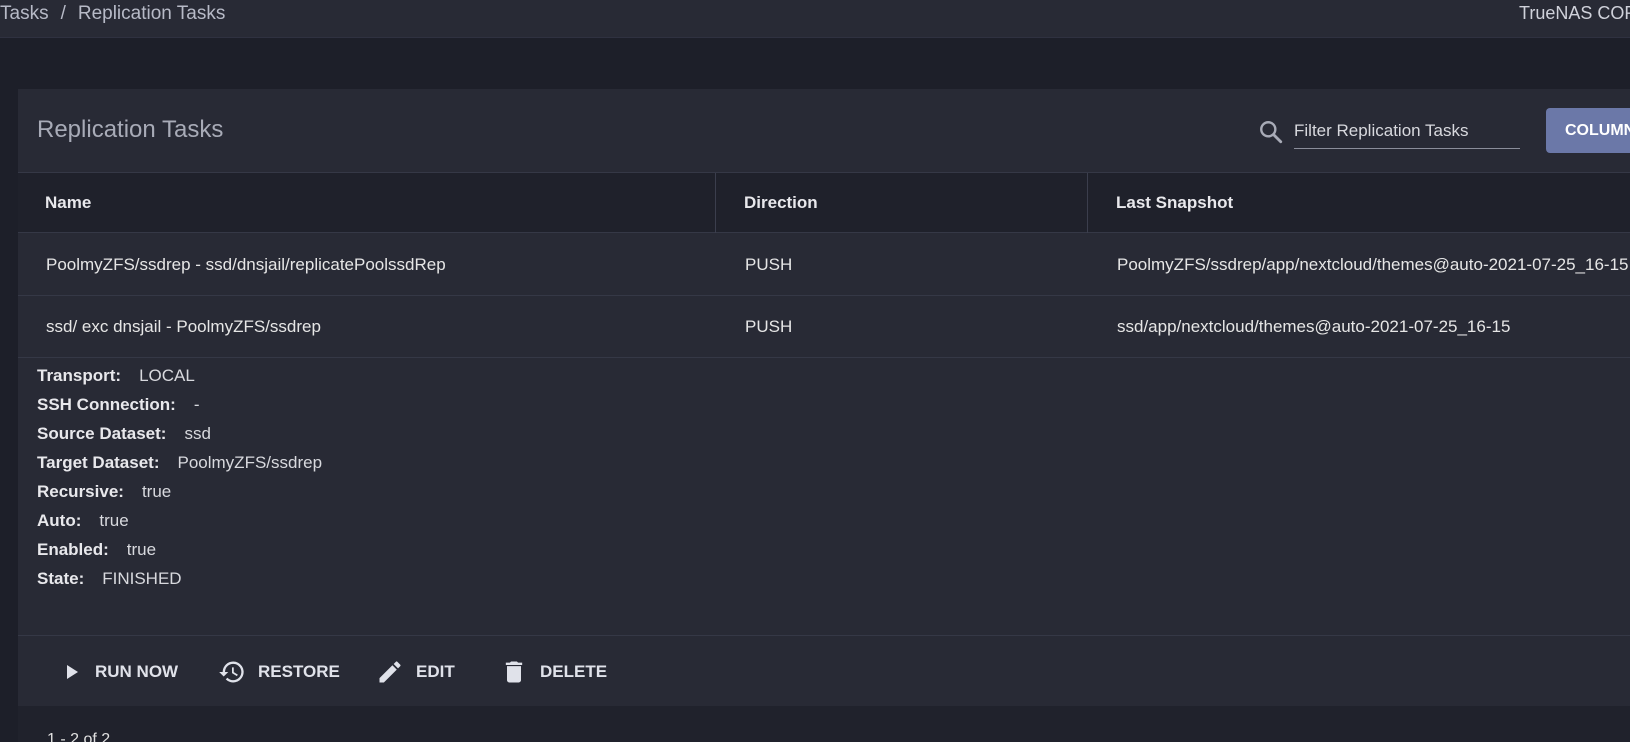 The height and width of the screenshot is (742, 1630). Describe the element at coordinates (196, 404) in the screenshot. I see `detail-value: -` at that location.